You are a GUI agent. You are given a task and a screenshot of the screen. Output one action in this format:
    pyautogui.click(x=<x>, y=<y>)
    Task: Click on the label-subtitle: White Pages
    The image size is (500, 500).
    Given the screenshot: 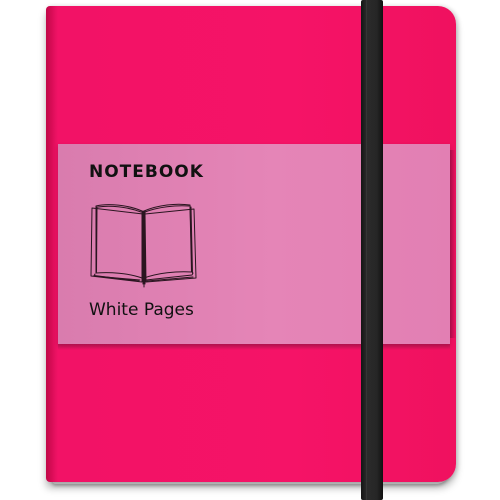 What is the action you would take?
    pyautogui.click(x=141, y=310)
    